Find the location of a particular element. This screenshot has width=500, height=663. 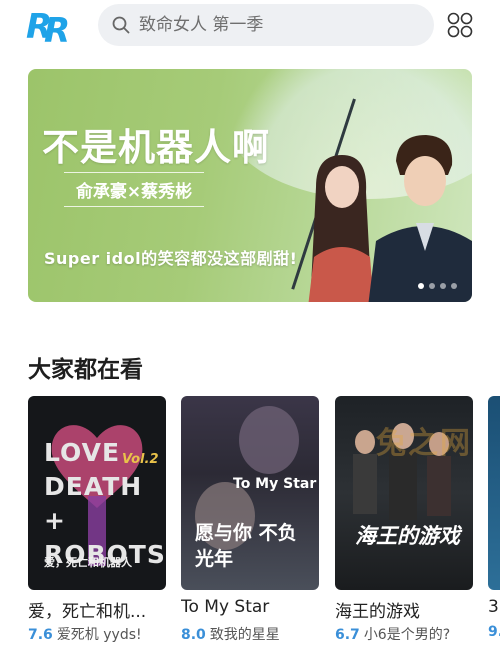

banner-caption: Super idol的笑容都没这部剧甜! is located at coordinates (171, 258).